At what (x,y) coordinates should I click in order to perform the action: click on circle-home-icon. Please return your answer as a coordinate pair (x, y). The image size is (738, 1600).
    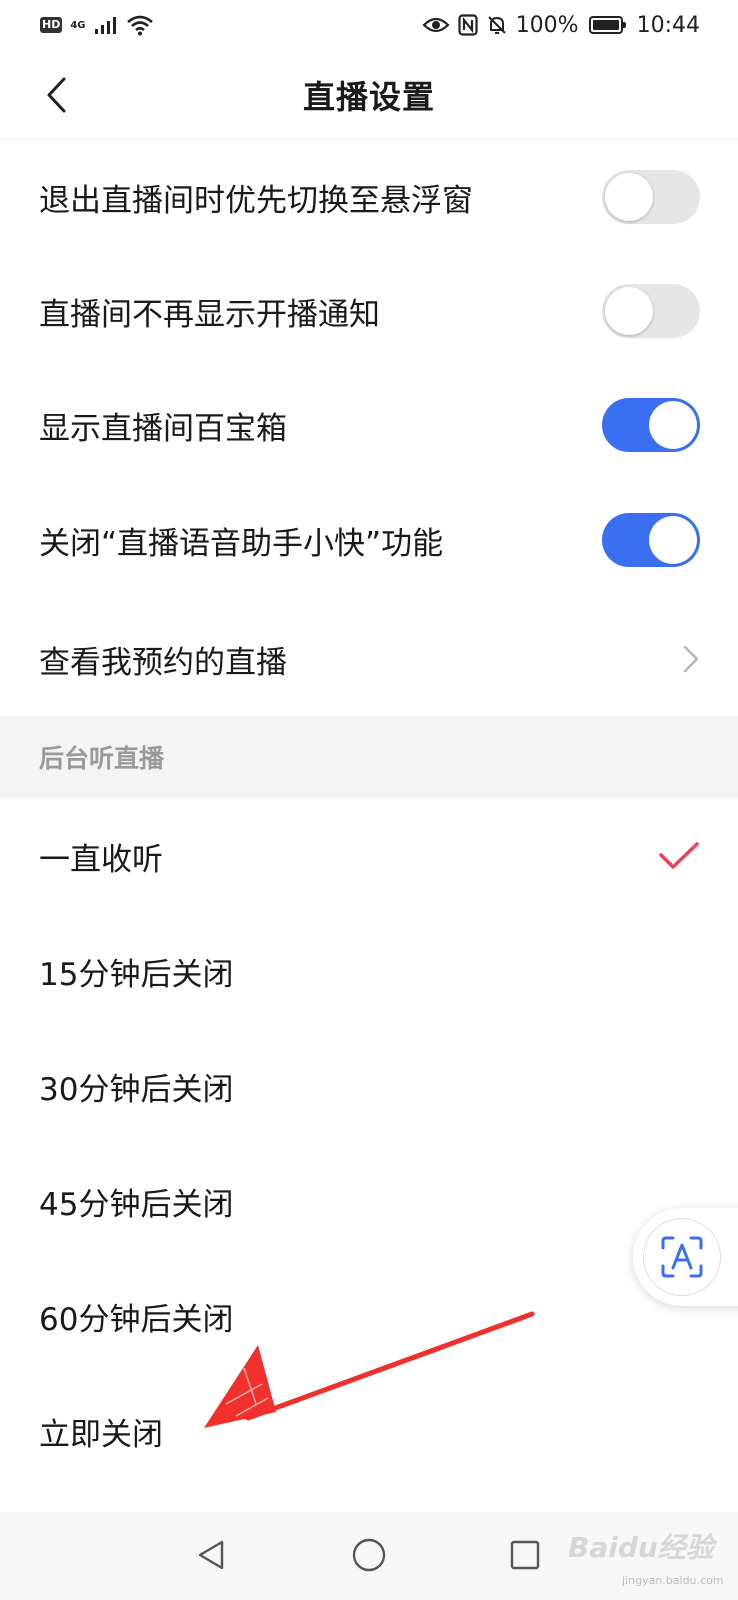
    Looking at the image, I should click on (369, 1555).